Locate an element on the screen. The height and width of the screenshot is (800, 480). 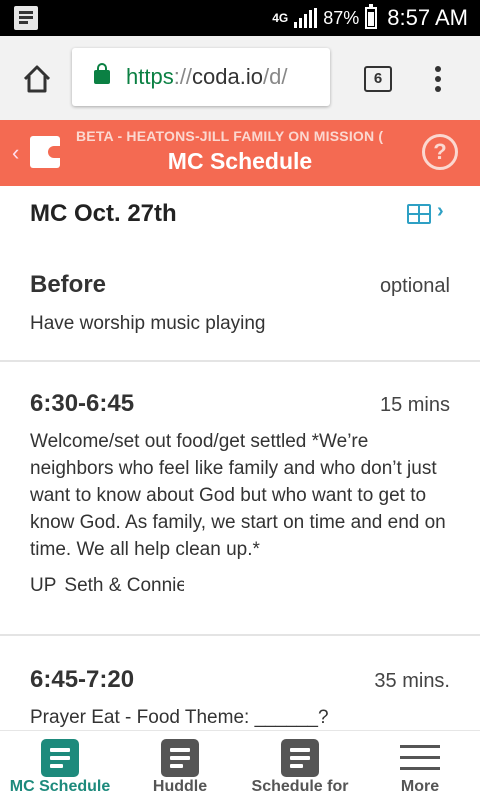
network-type: 4G is located at coordinates (280, 17).